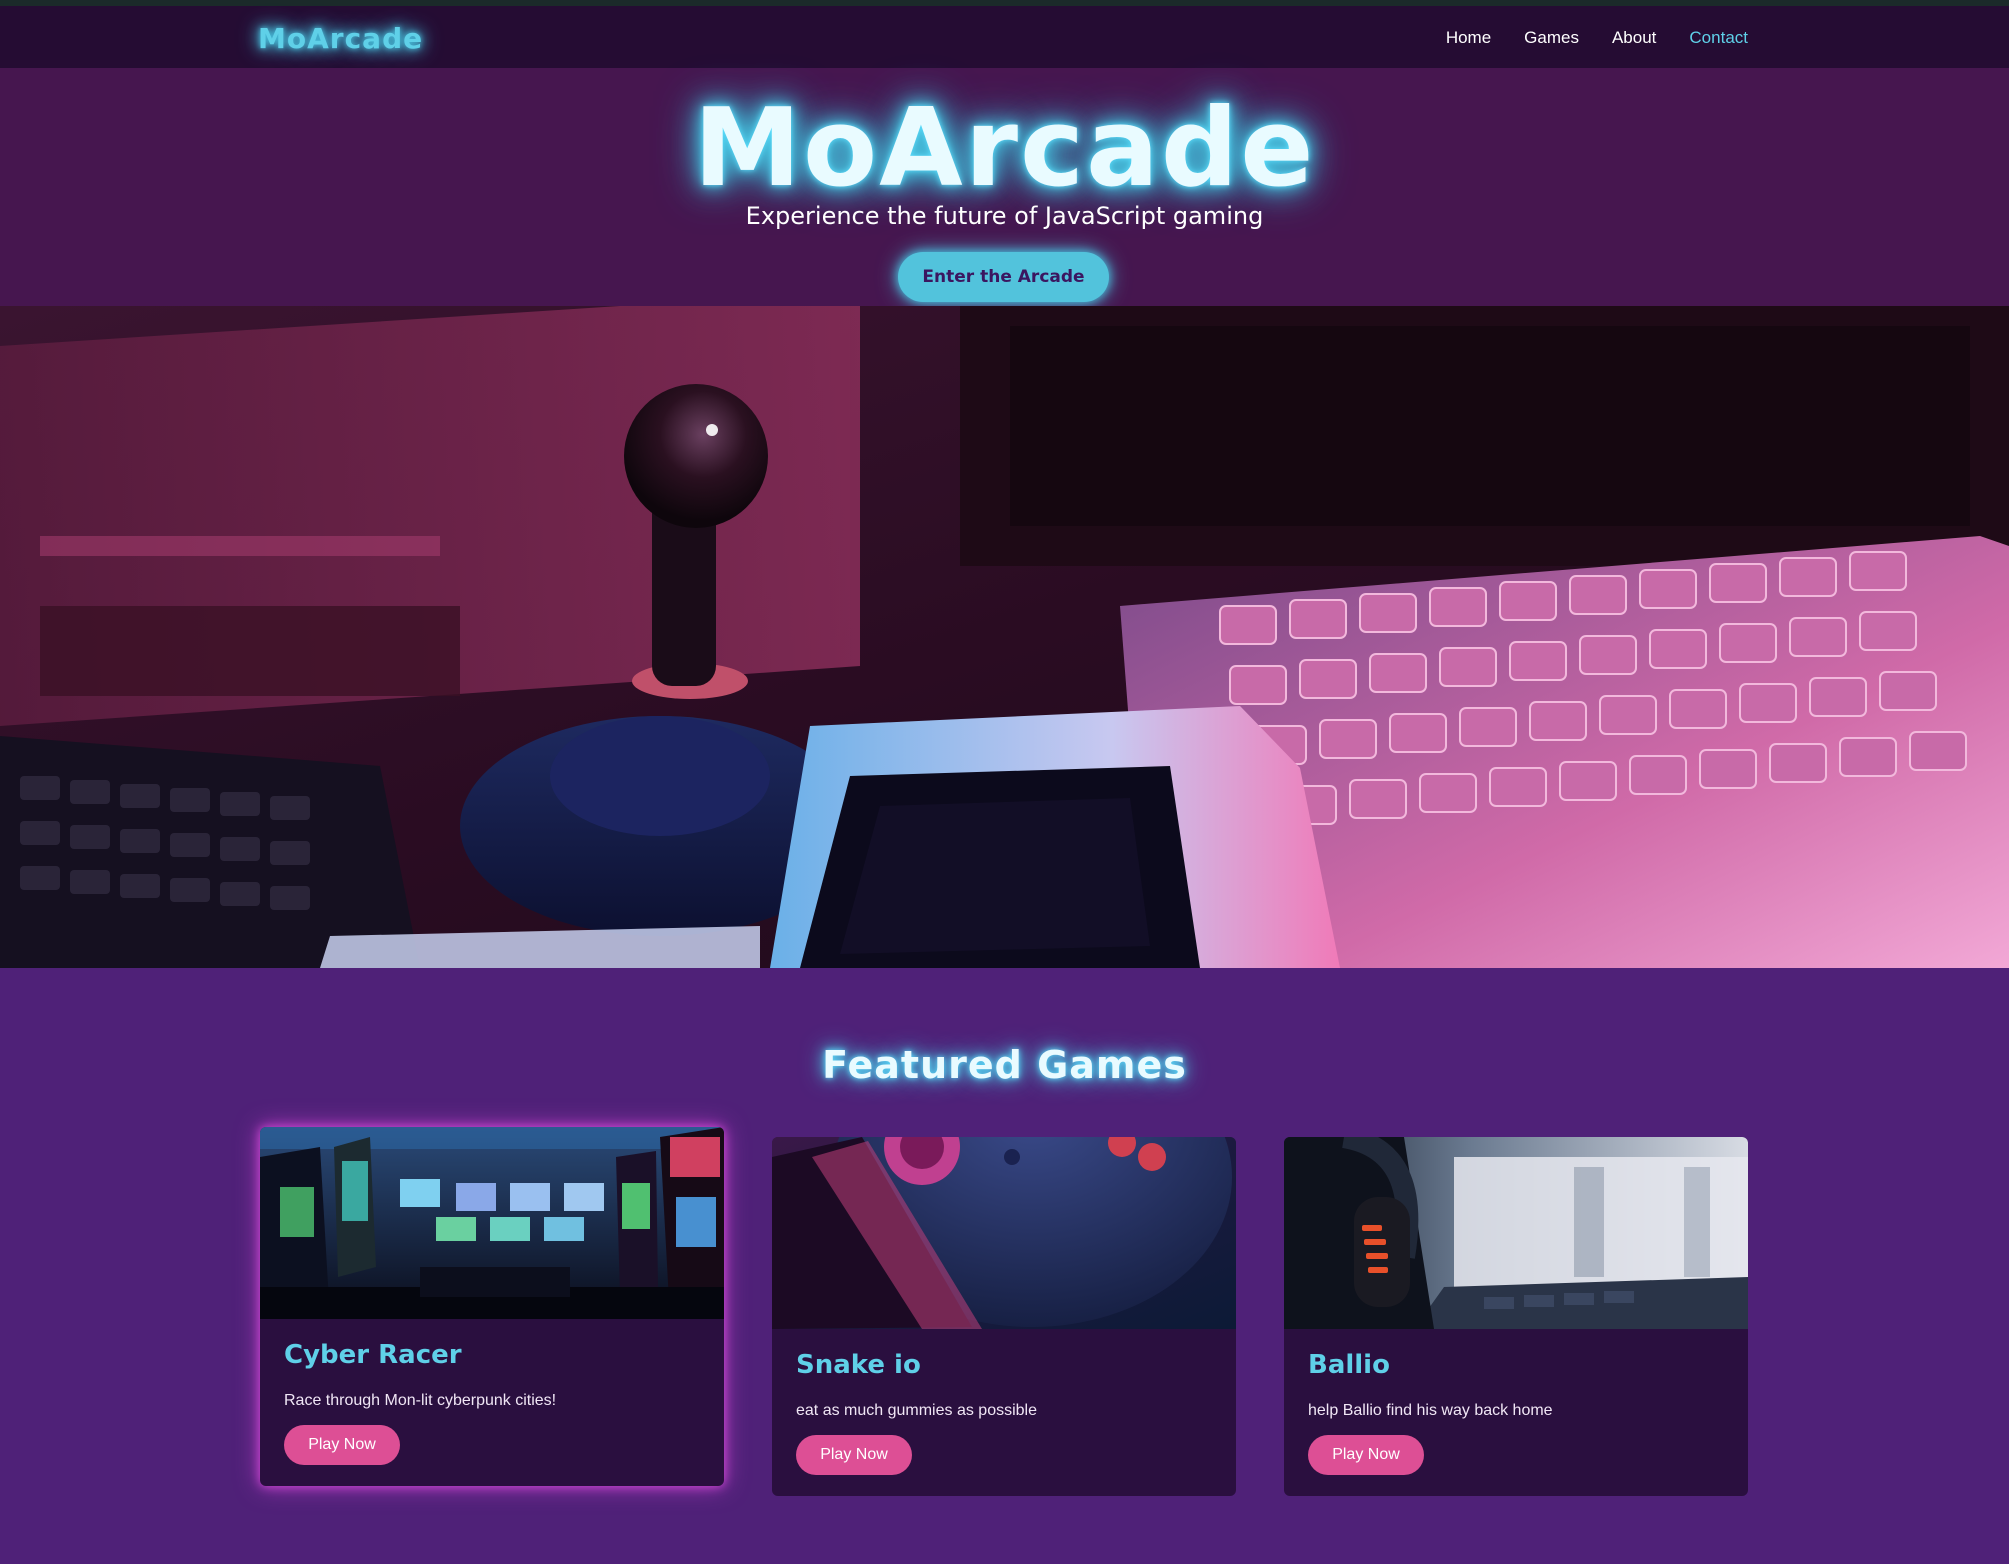 Image resolution: width=2009 pixels, height=1564 pixels. What do you see at coordinates (1634, 38) in the screenshot?
I see `nav-link-about: About` at bounding box center [1634, 38].